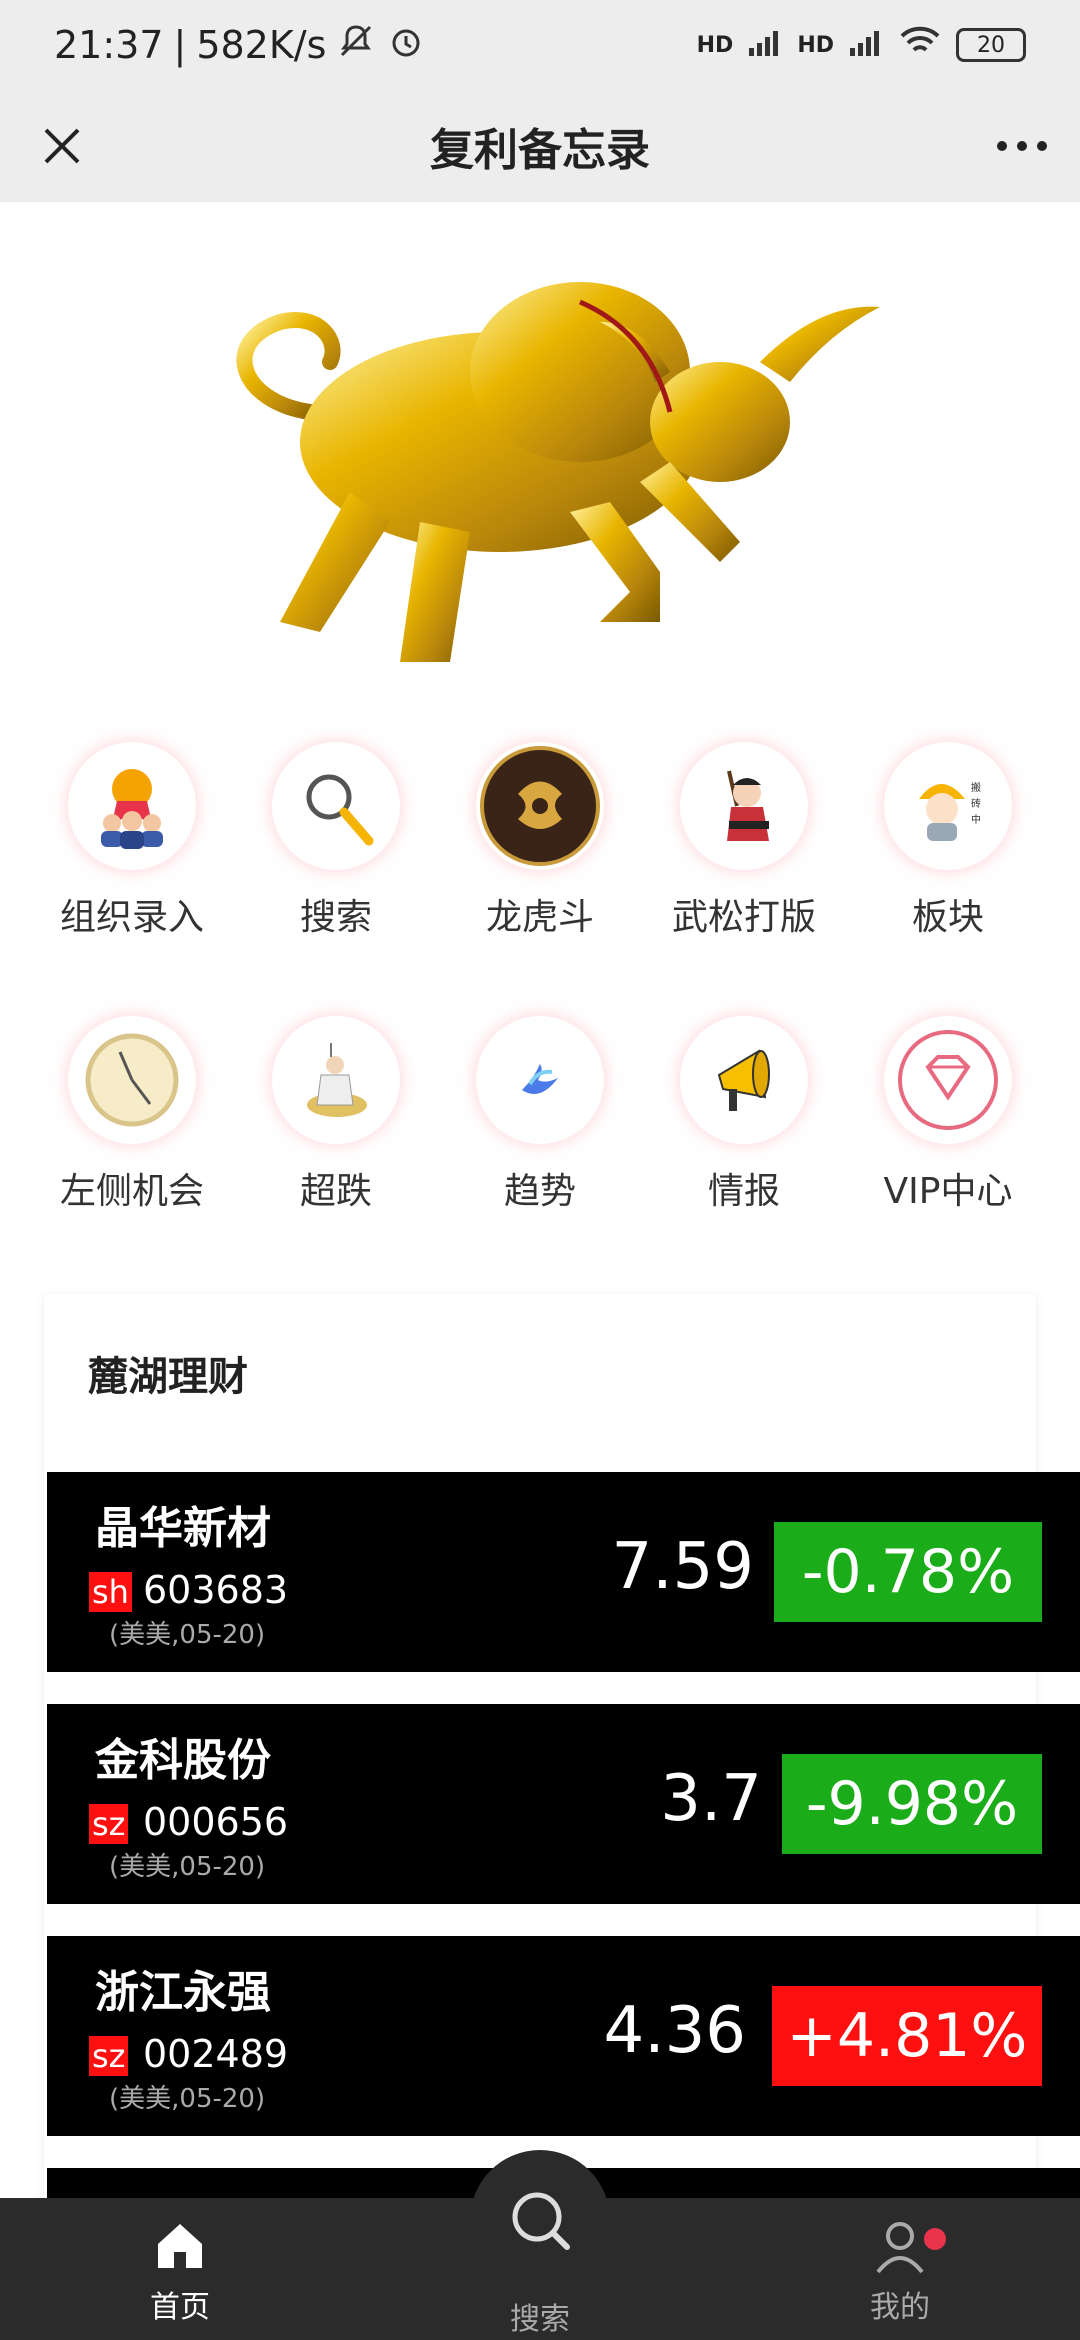 Image resolution: width=1080 pixels, height=2340 pixels. I want to click on grid-item-trend: 趋势, so click(540, 1153).